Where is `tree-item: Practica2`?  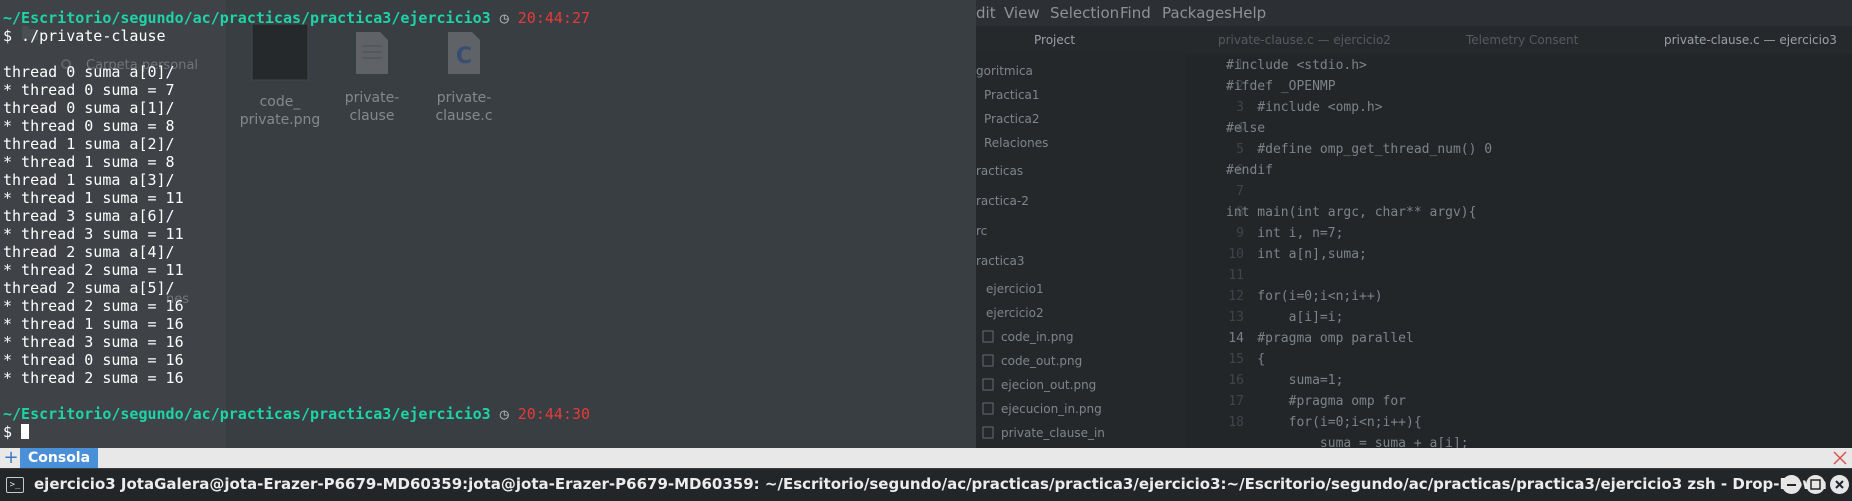 tree-item: Practica2 is located at coordinates (1012, 119).